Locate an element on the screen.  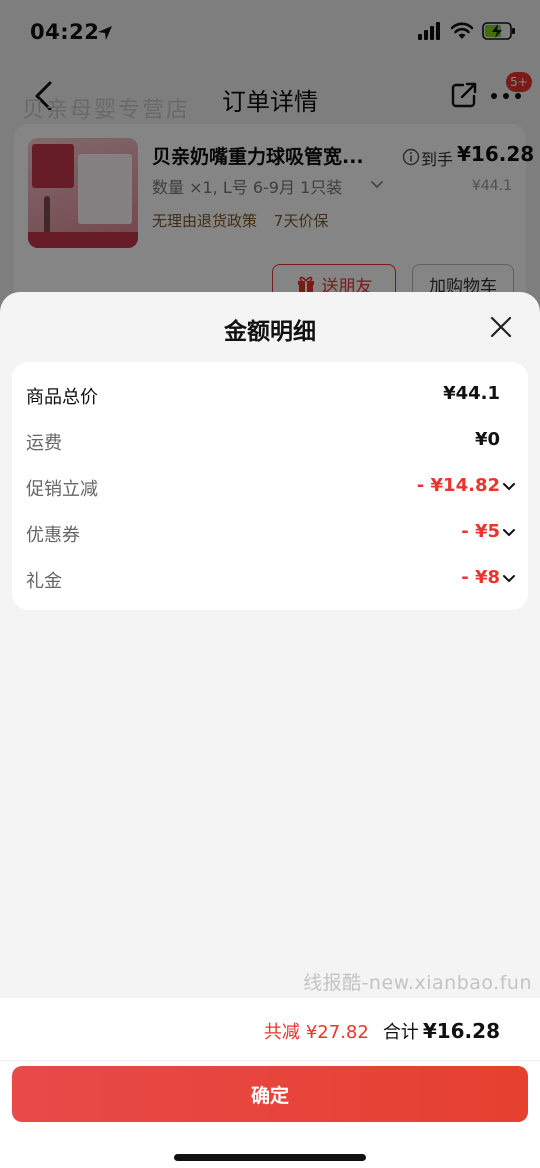
confirm-button: 确定 is located at coordinates (270, 1094).